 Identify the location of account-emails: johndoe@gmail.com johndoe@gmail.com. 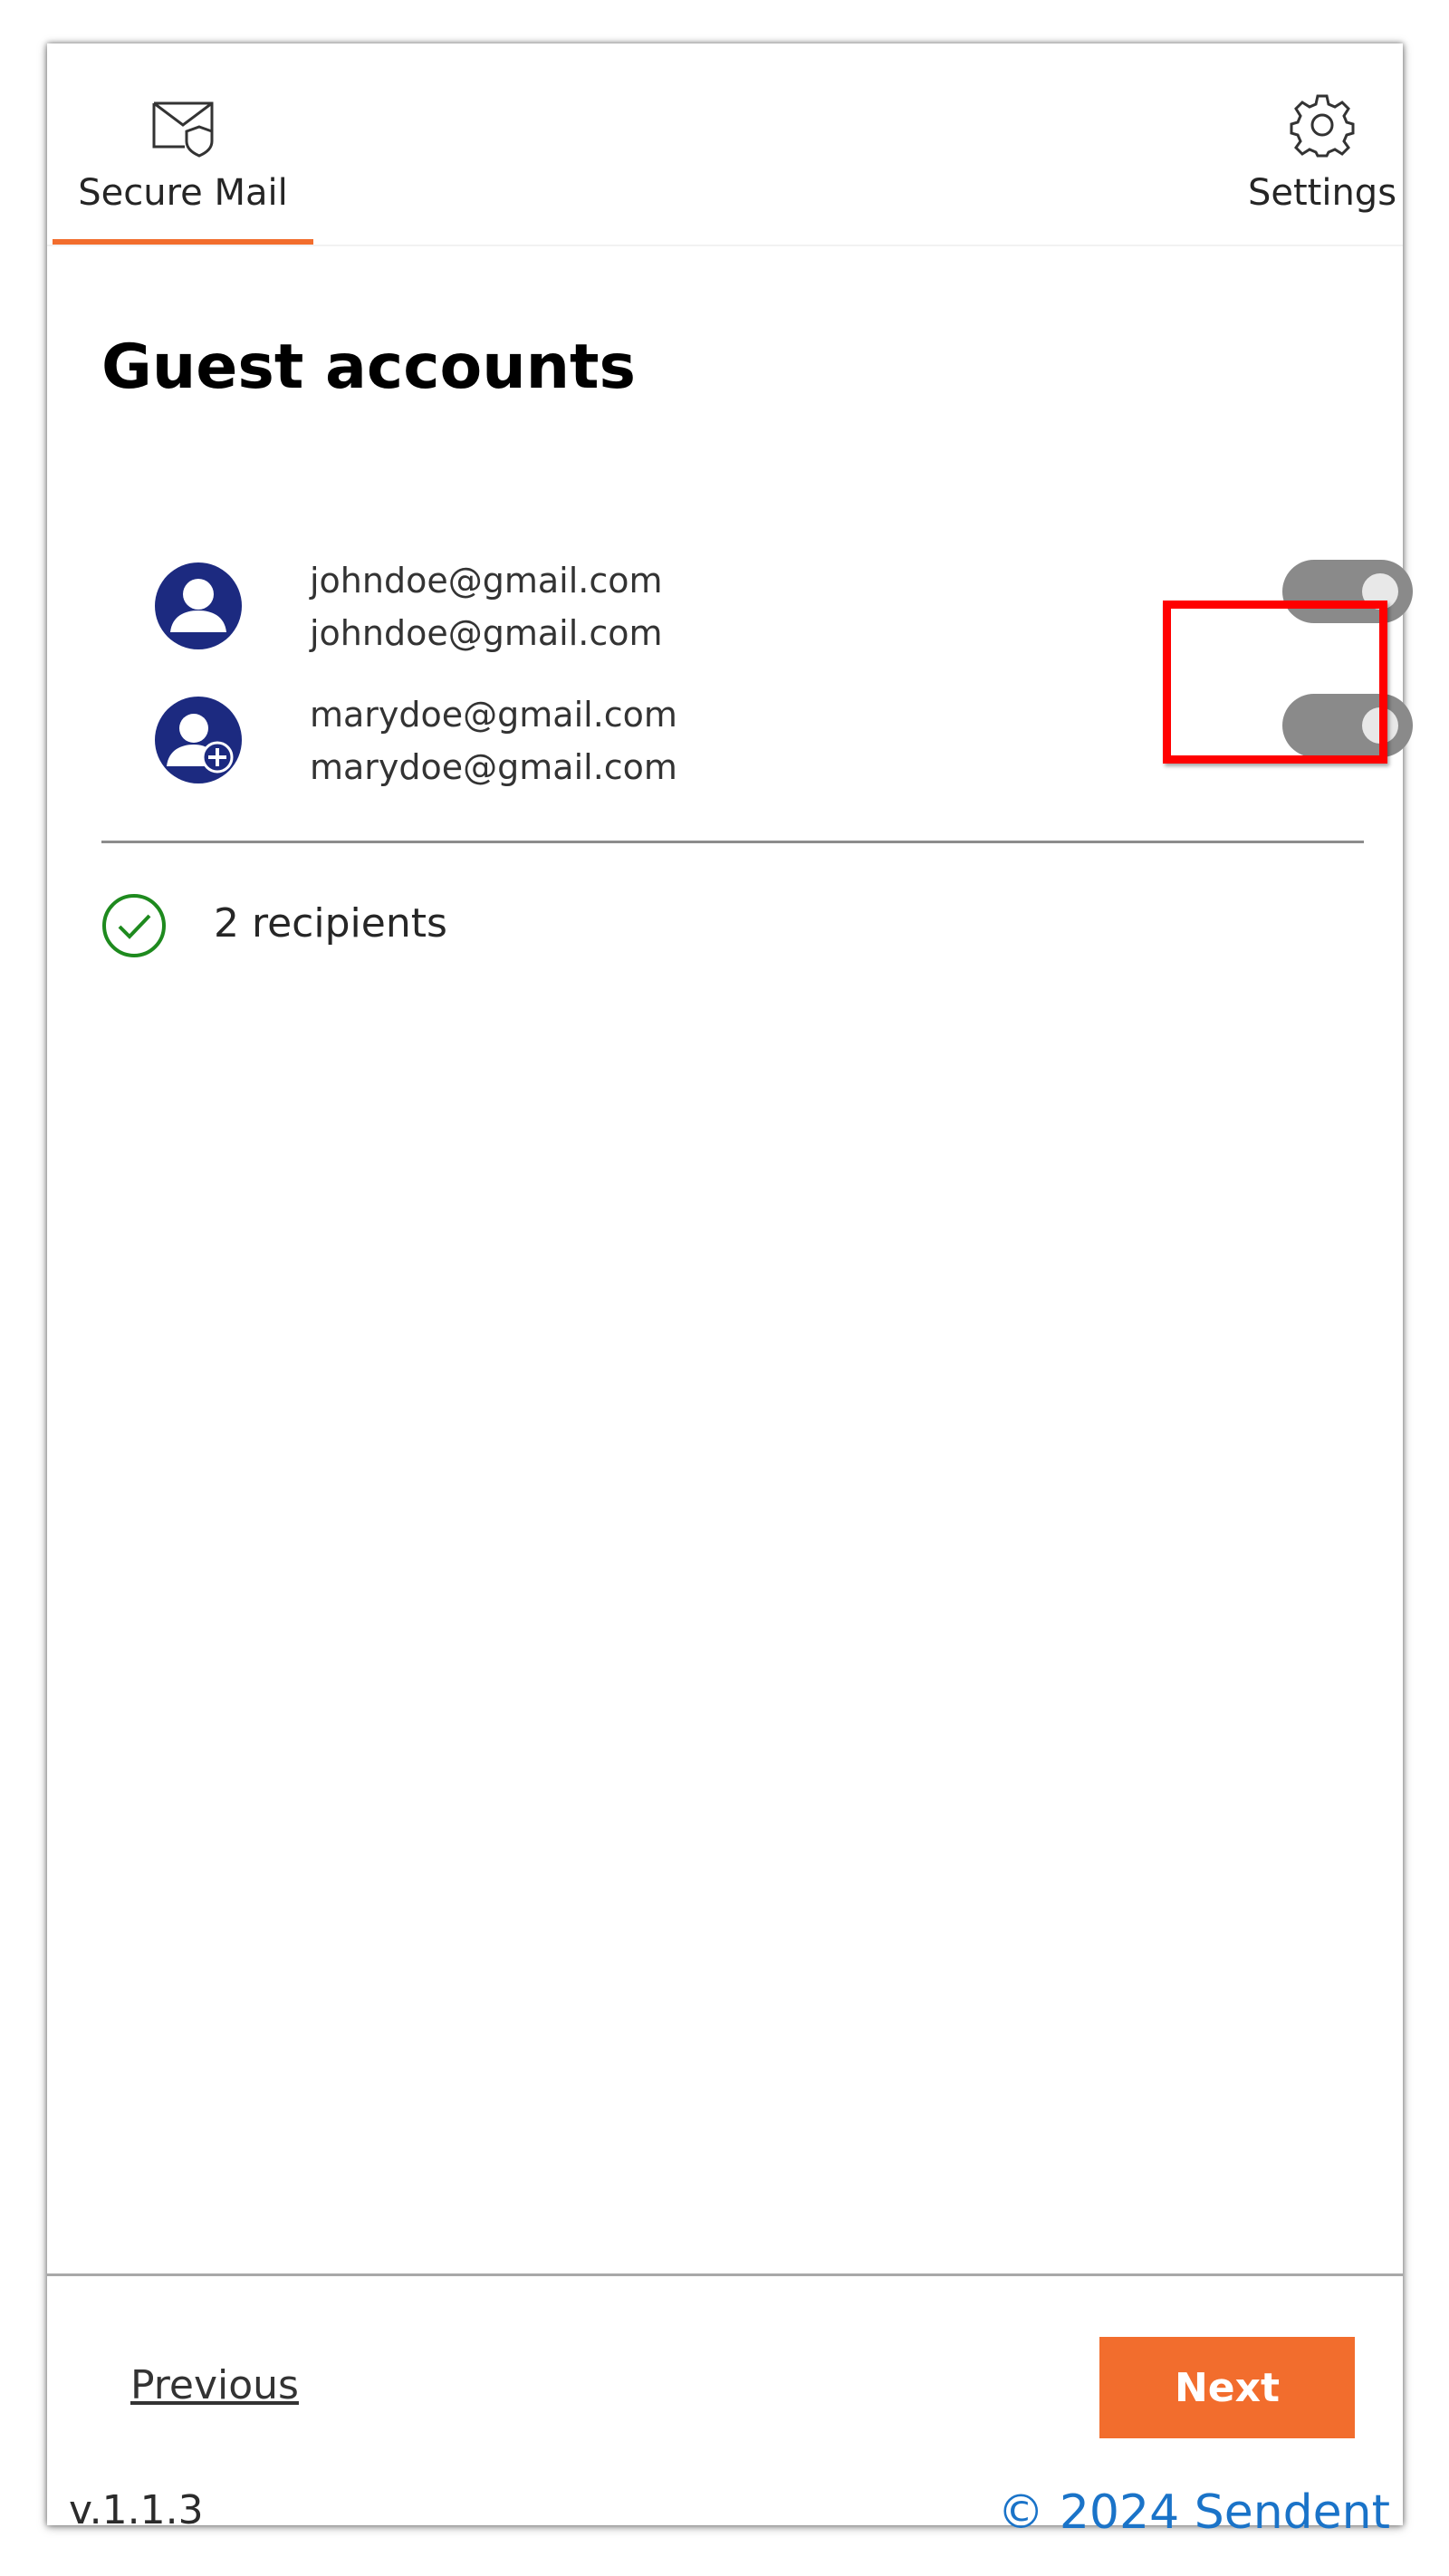
(486, 606).